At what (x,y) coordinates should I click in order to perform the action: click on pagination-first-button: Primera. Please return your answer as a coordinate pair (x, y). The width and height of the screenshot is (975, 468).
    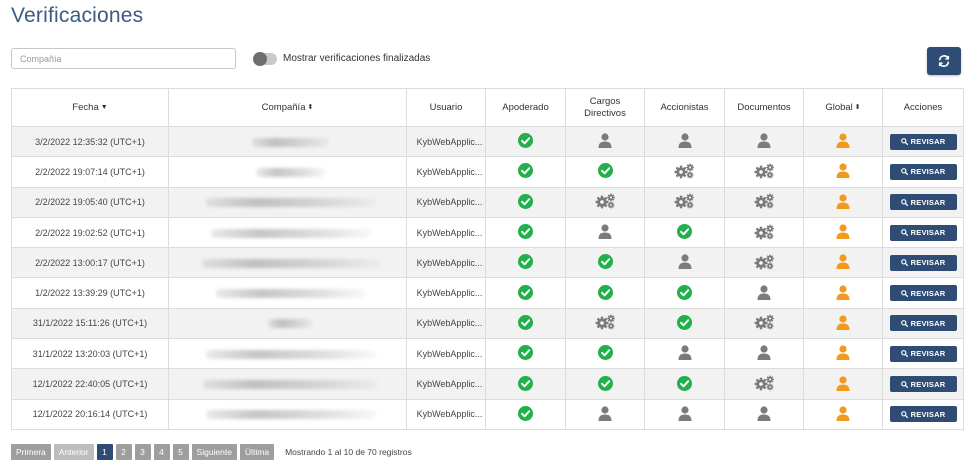
    Looking at the image, I should click on (31, 452).